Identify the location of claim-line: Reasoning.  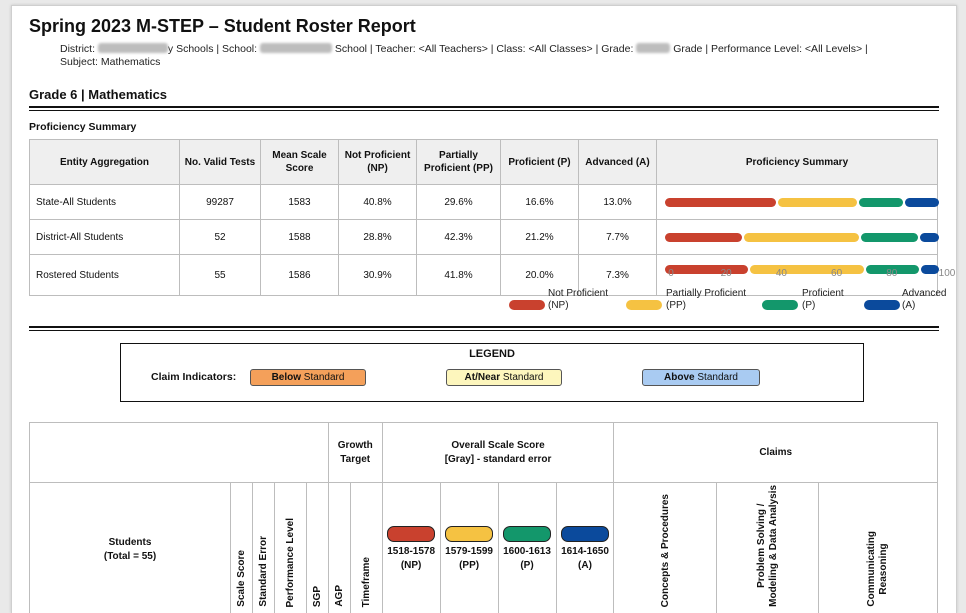
(883, 569).